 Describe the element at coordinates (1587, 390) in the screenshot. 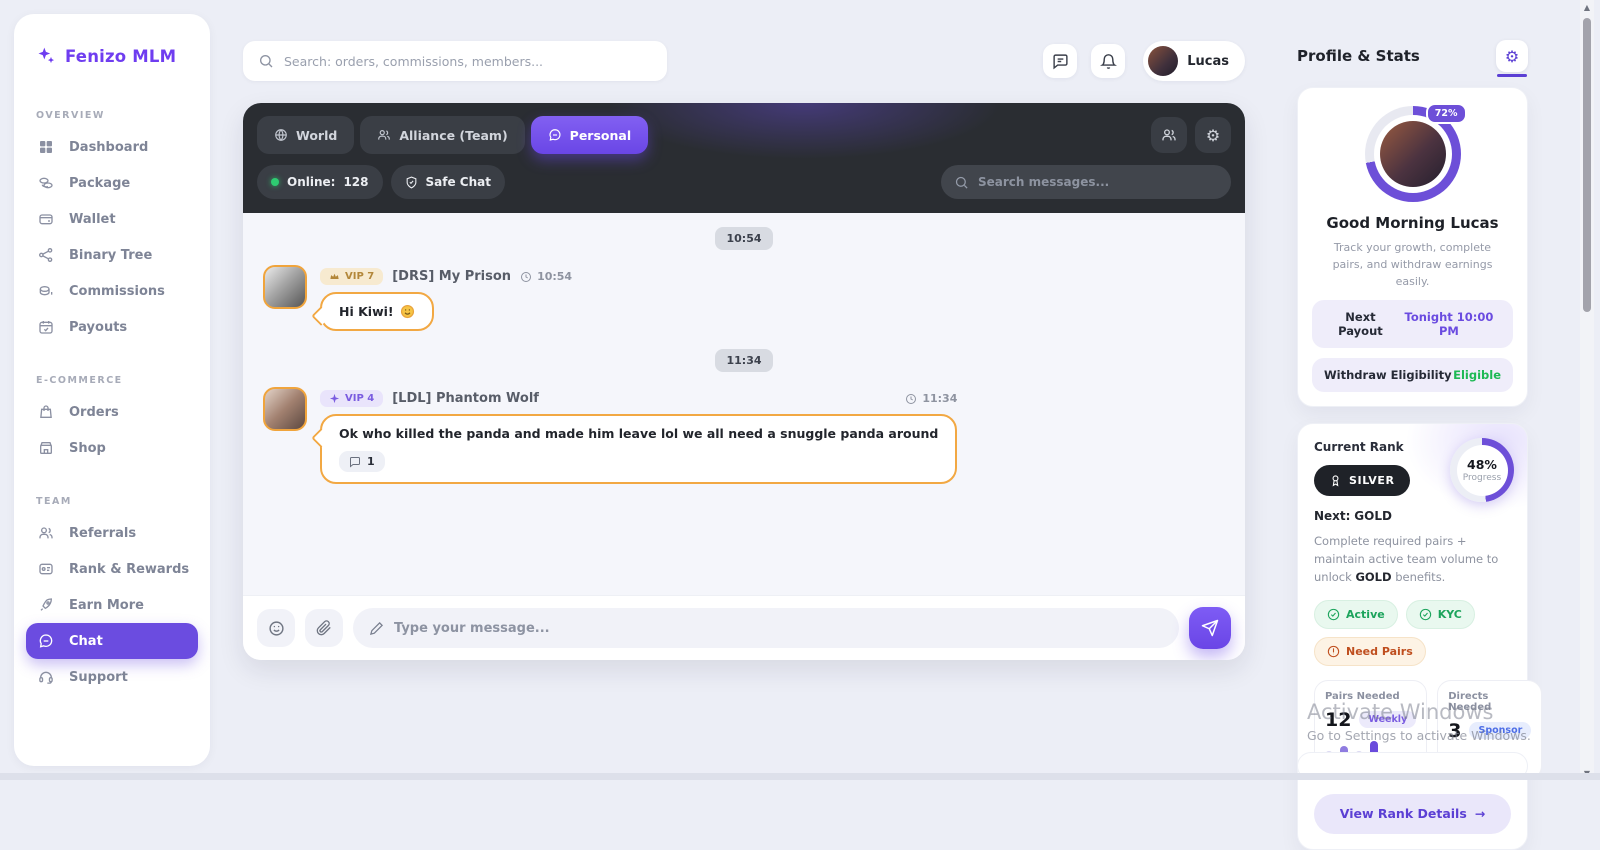

I see `page-scrollbar: ▲ ▼` at that location.